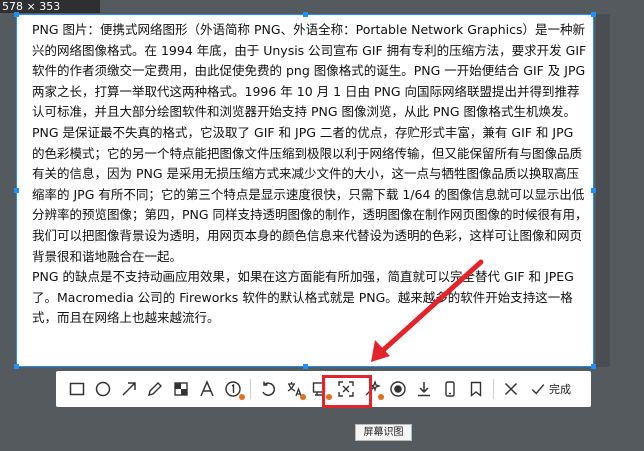  Describe the element at coordinates (16, 14) in the screenshot. I see `resize-handle-tl` at that location.